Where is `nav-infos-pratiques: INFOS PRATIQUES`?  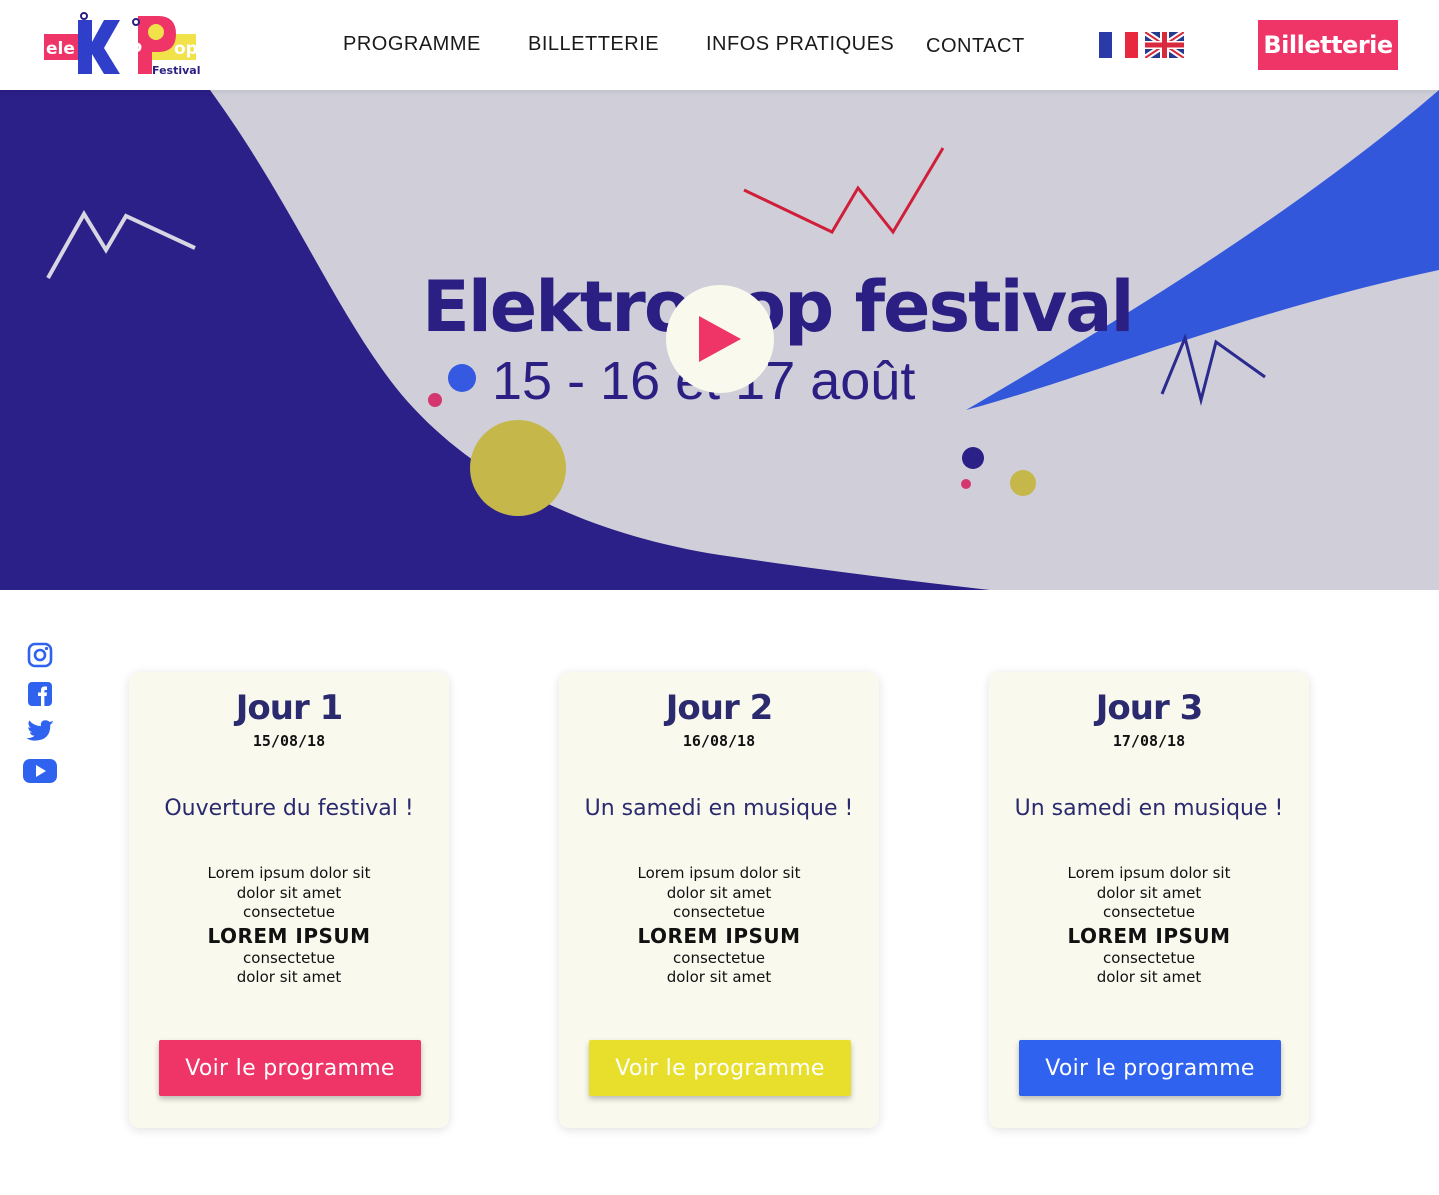 nav-infos-pratiques: INFOS PRATIQUES is located at coordinates (800, 44).